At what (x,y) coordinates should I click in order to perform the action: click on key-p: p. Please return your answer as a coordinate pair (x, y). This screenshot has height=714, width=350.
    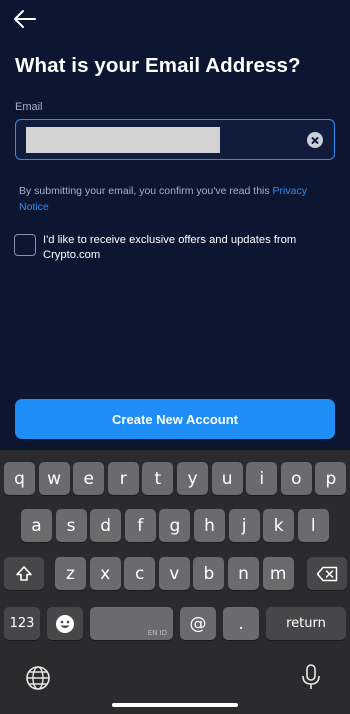
    Looking at the image, I should click on (331, 478).